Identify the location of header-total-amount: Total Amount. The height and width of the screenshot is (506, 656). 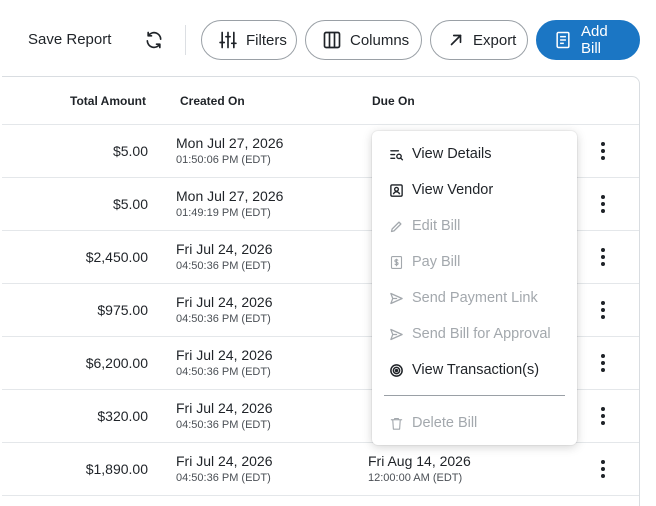
(108, 101).